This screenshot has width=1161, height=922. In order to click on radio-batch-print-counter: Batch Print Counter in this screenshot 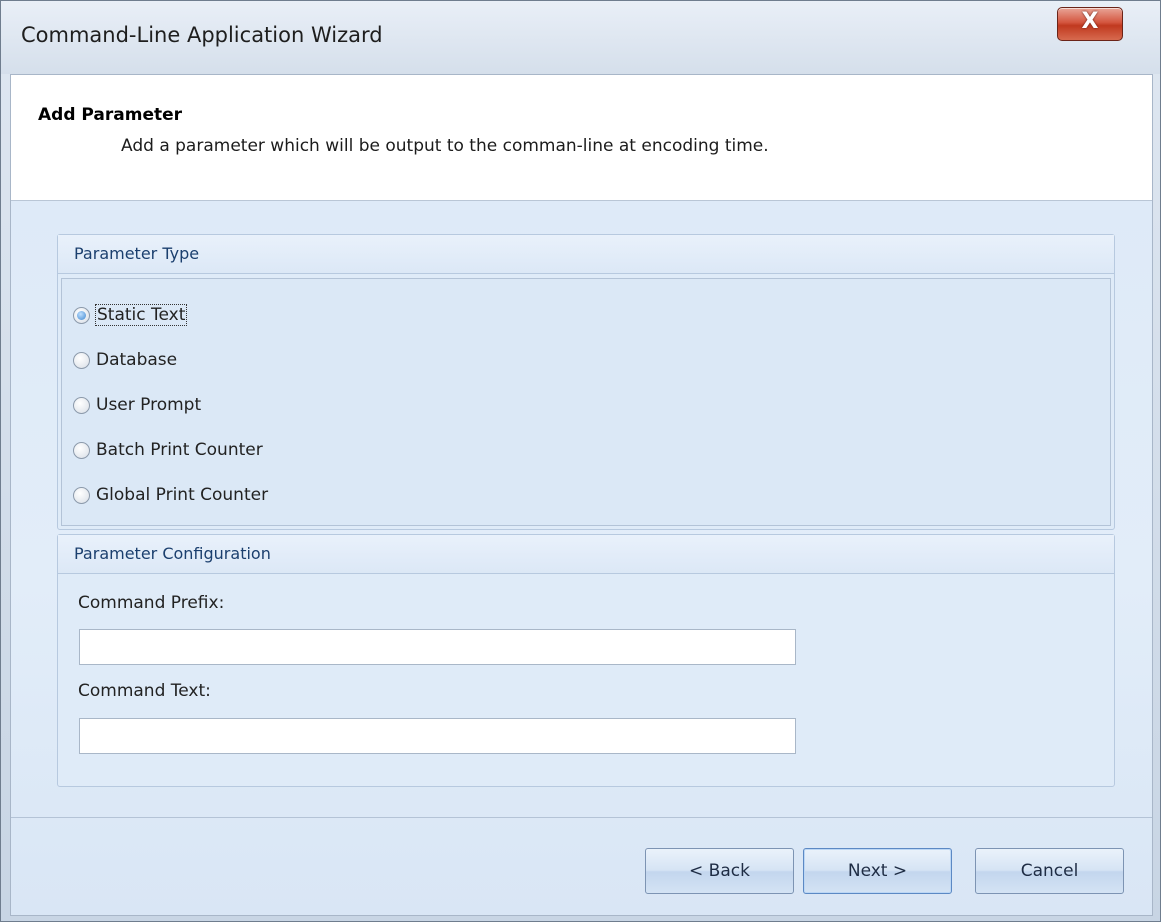, I will do `click(168, 450)`.